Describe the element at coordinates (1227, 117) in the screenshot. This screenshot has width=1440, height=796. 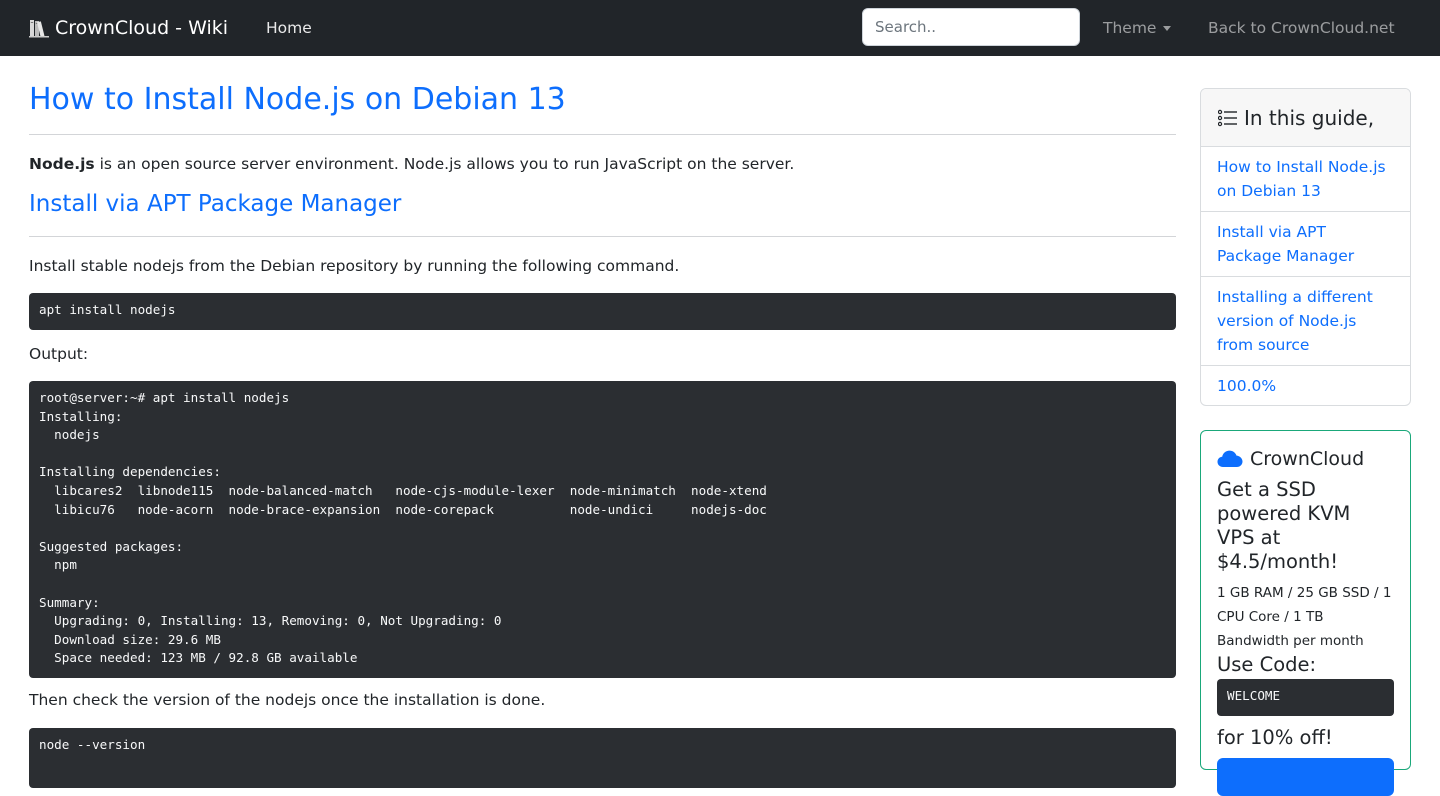
I see `list-icon` at that location.